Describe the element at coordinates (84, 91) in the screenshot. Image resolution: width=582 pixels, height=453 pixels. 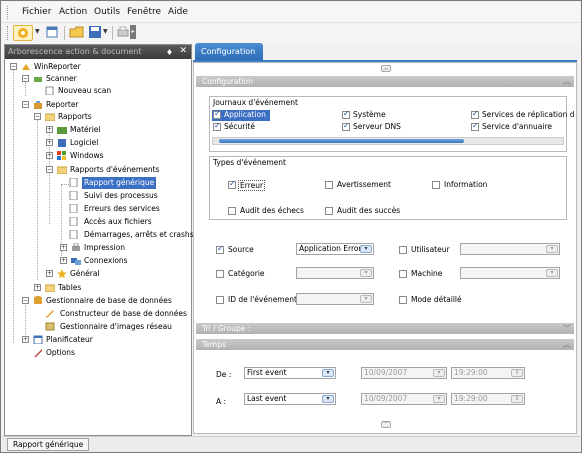
I see `tree-item-nouveau-scan: Nouveau scan` at that location.